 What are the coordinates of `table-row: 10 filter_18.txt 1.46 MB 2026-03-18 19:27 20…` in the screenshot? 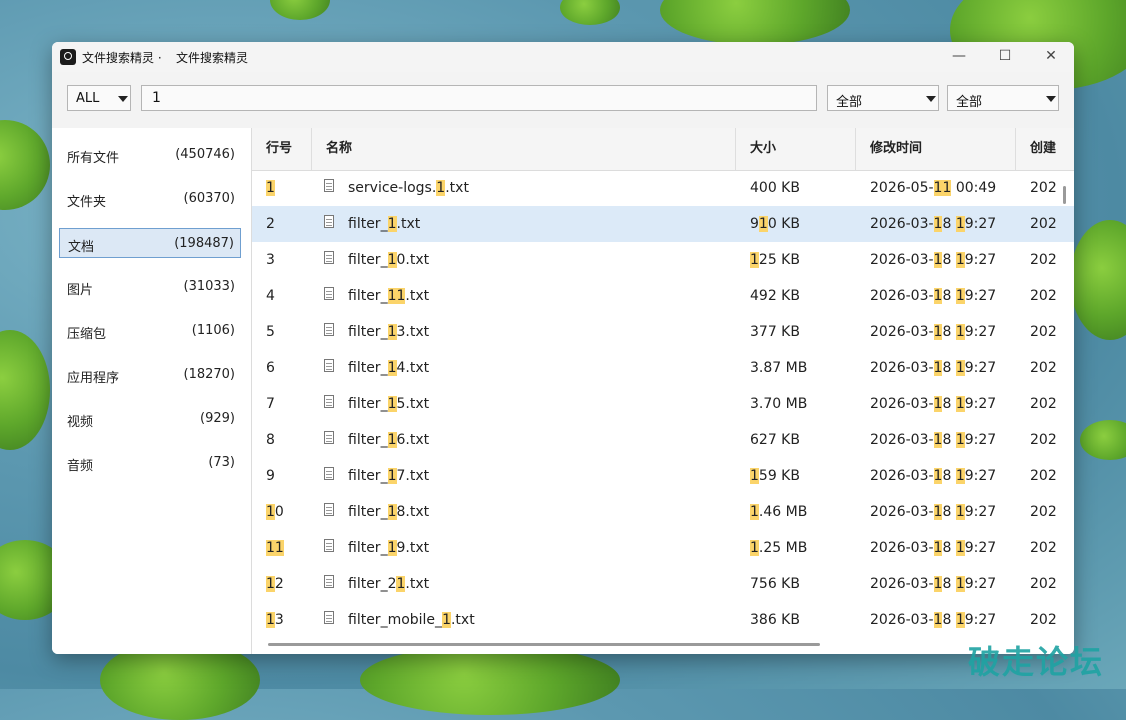 It's located at (663, 512).